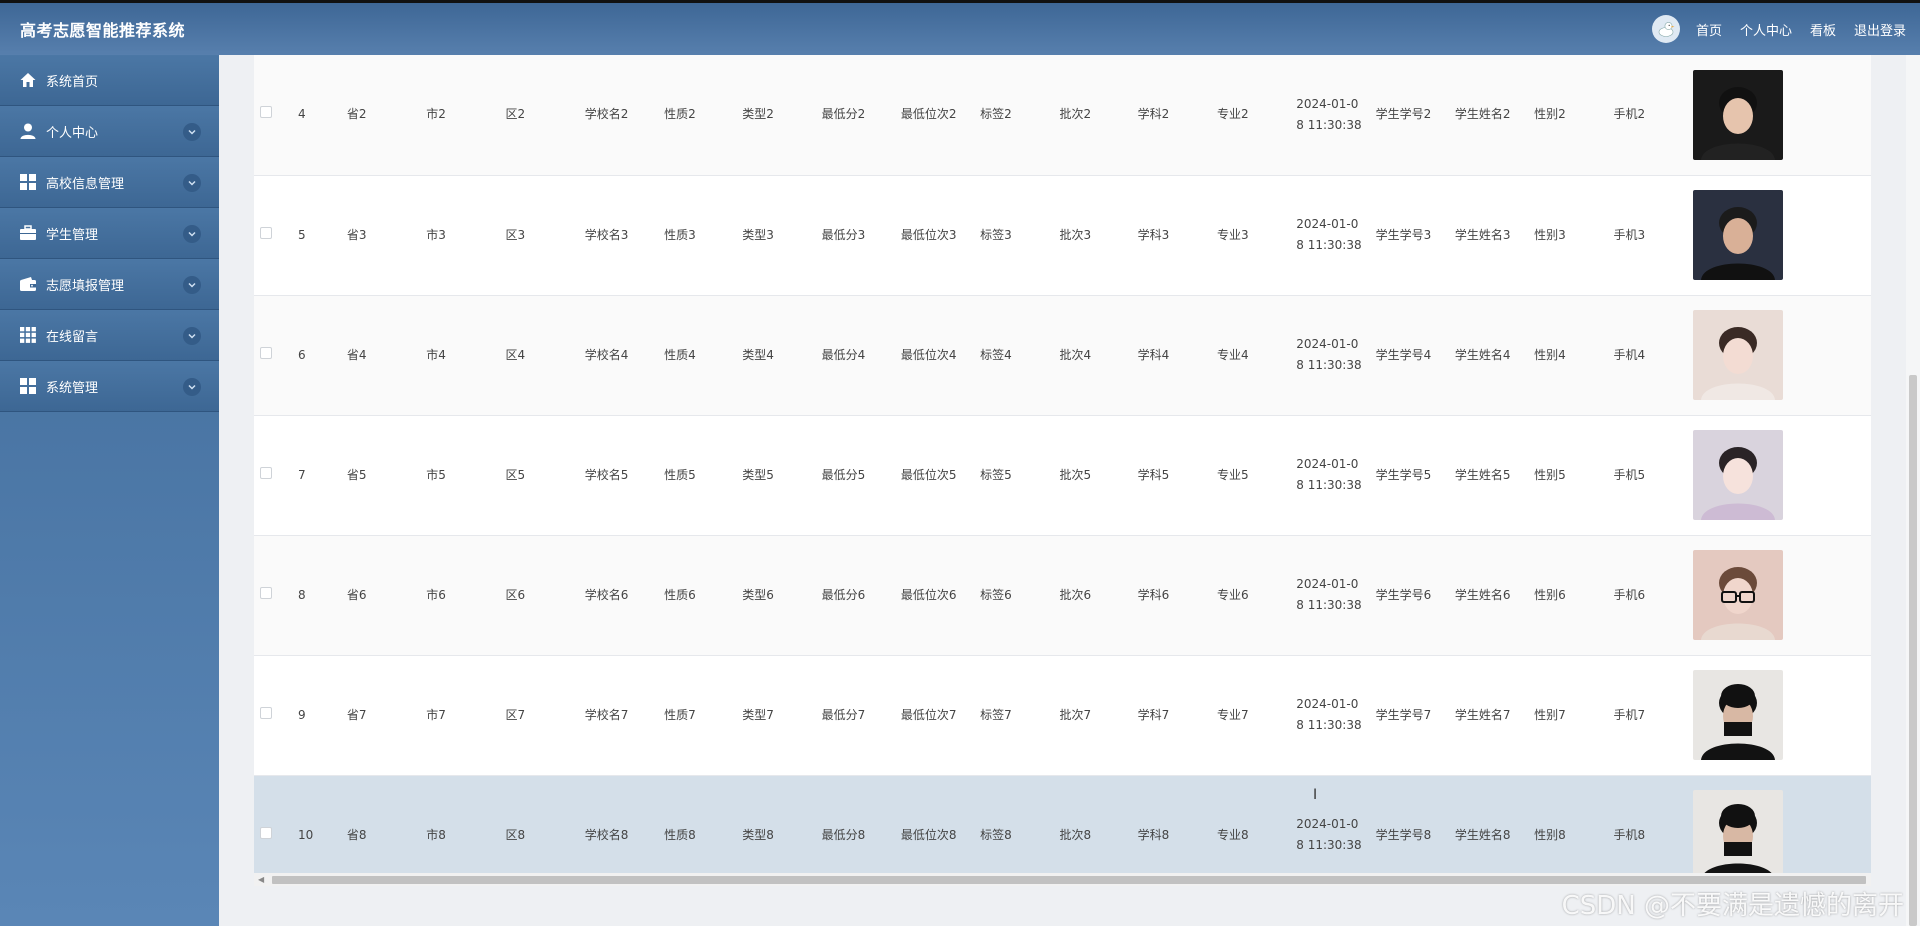  Describe the element at coordinates (1014, 355) in the screenshot. I see `cell-tag: 标签4` at that location.